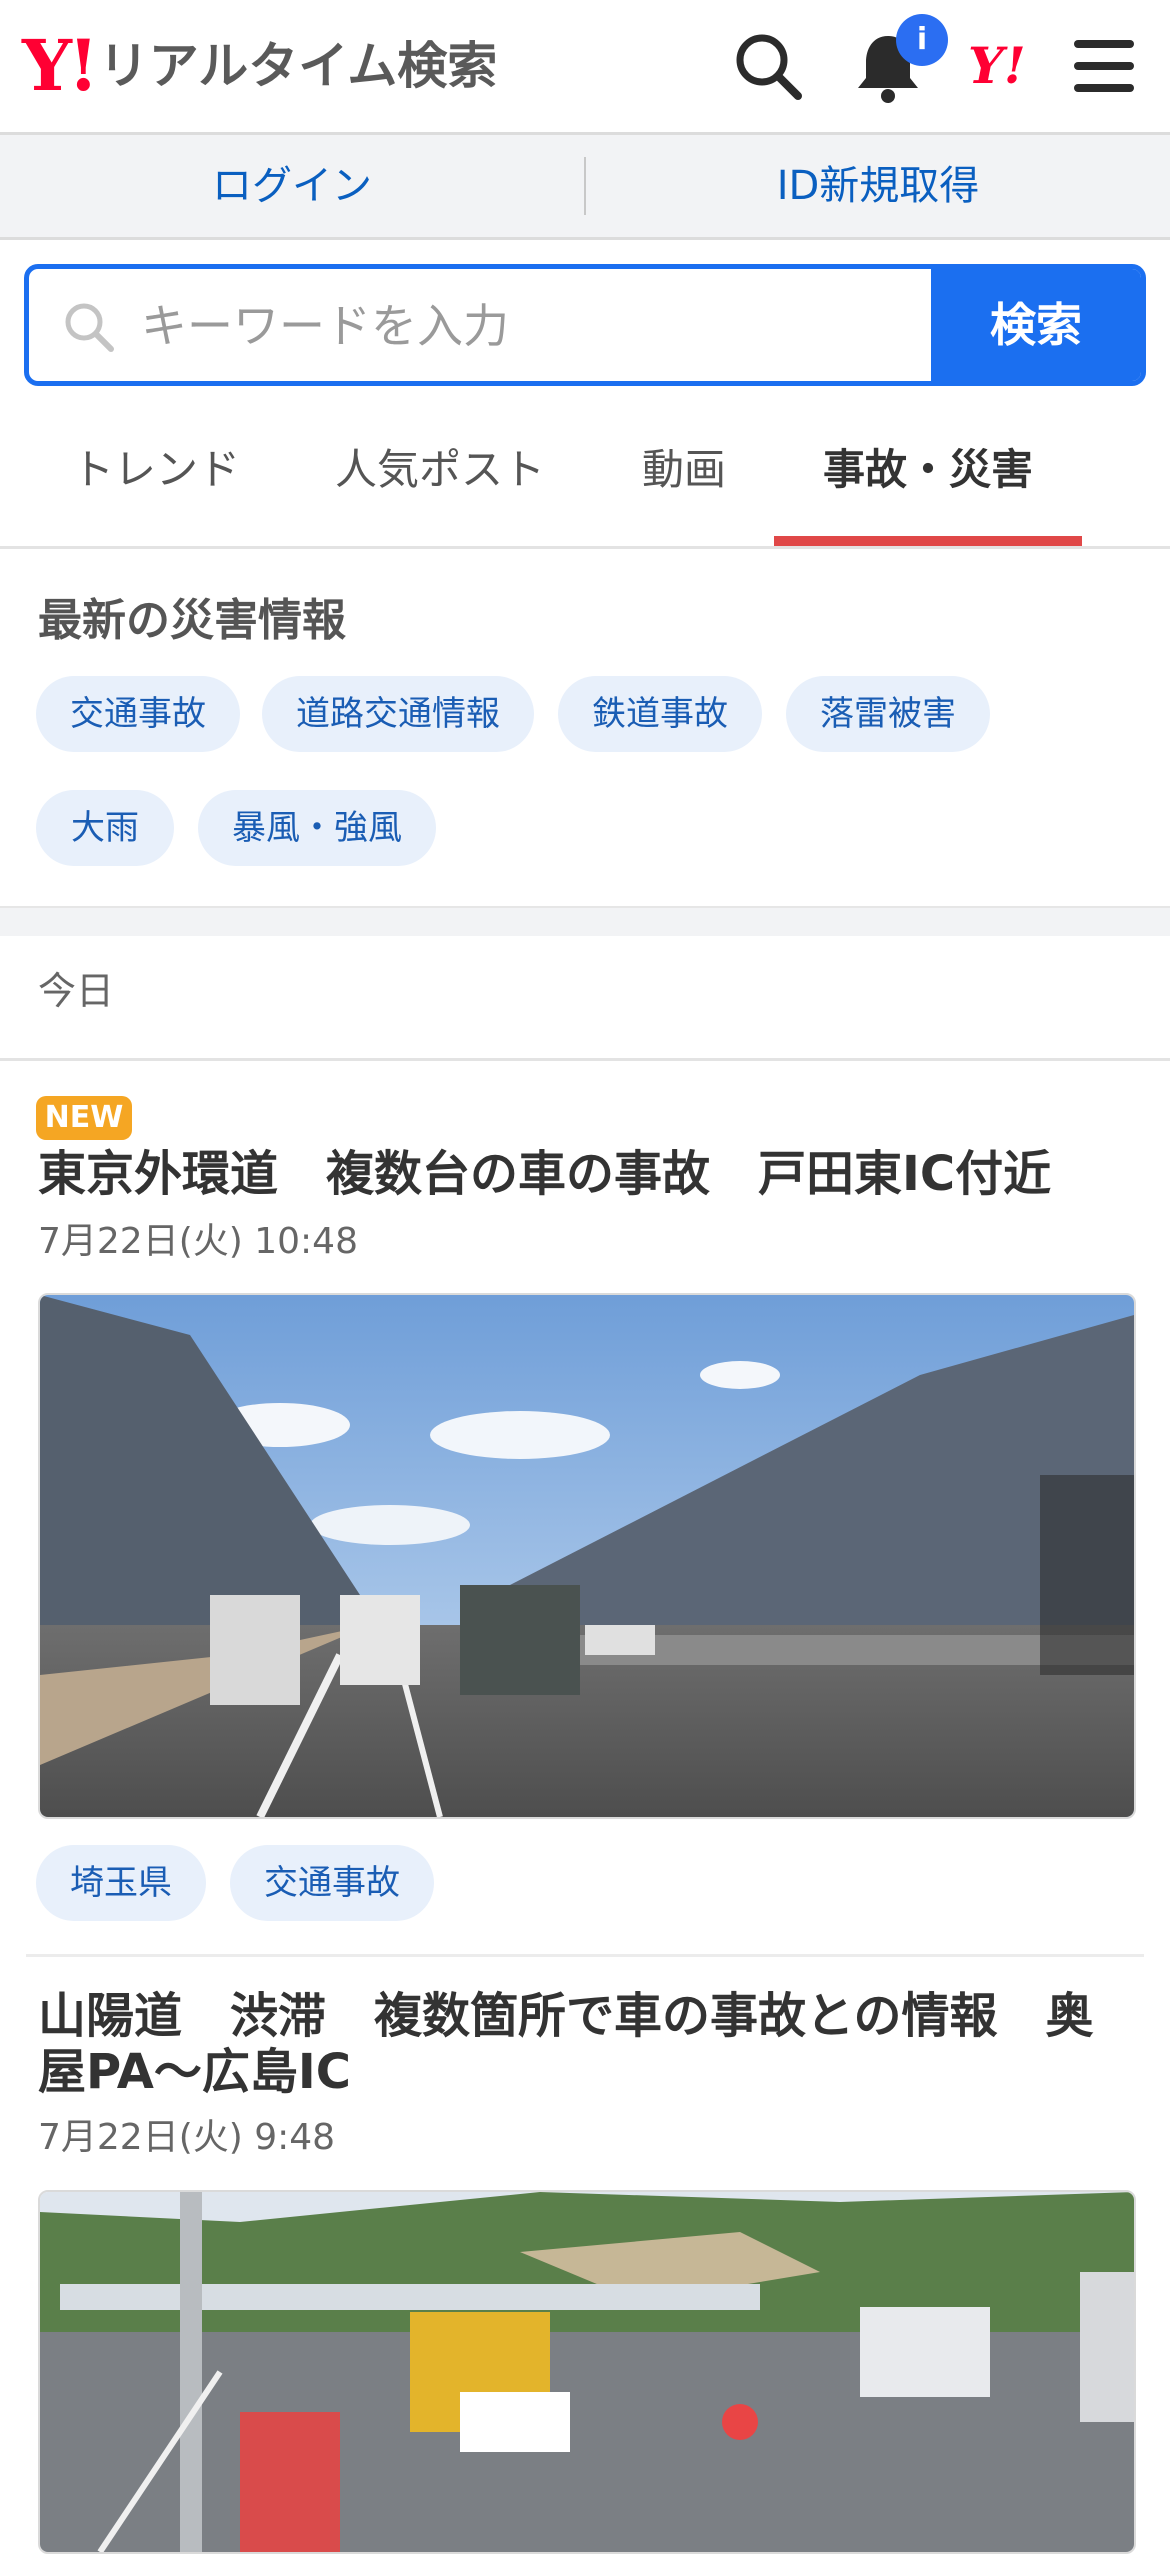 This screenshot has height=2554, width=1170. What do you see at coordinates (317, 828) in the screenshot?
I see `chip-strong-wind: 暴風・強風` at bounding box center [317, 828].